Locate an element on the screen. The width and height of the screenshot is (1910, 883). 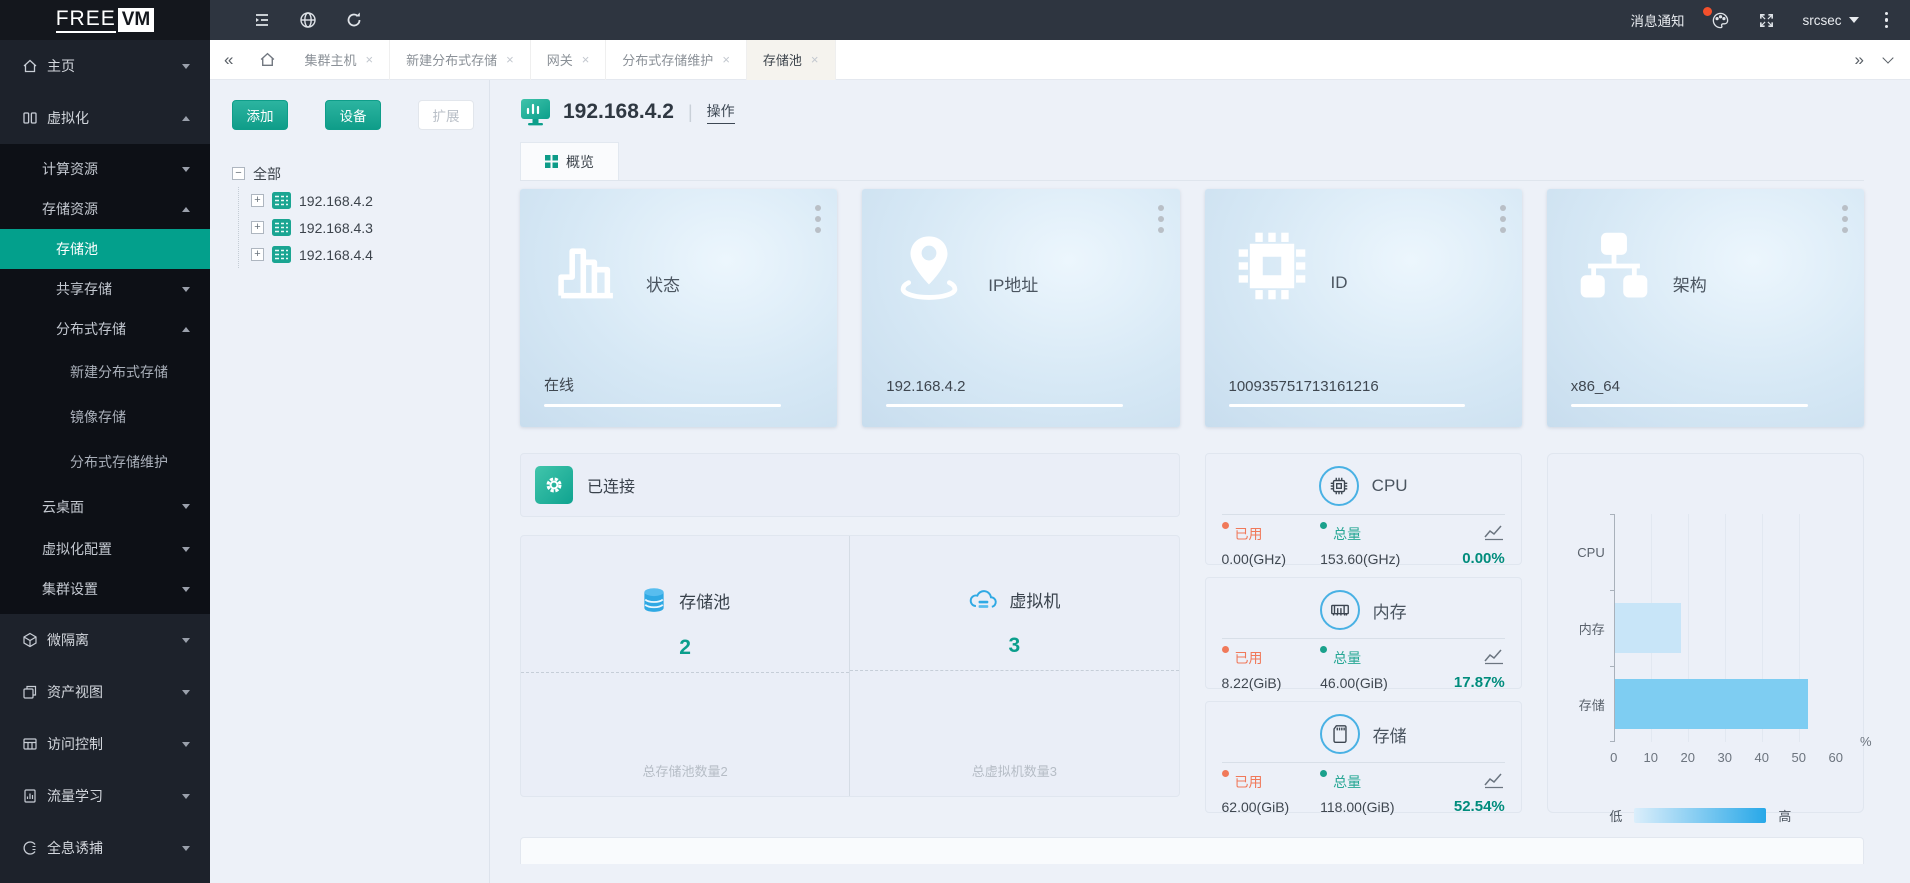
grid-icon is located at coordinates (551, 161).